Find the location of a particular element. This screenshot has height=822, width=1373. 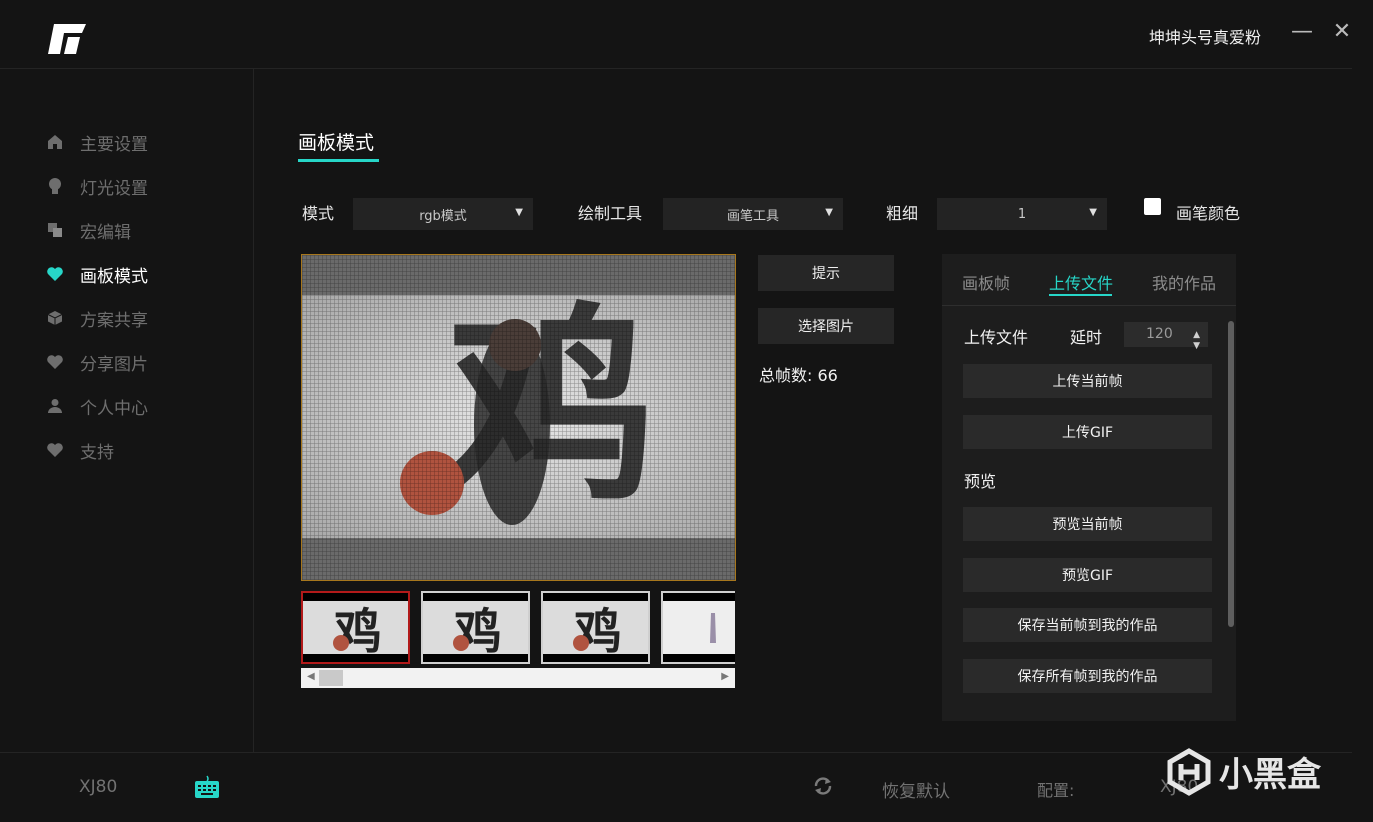

sidebar-item-support: 支持 is located at coordinates (97, 450).